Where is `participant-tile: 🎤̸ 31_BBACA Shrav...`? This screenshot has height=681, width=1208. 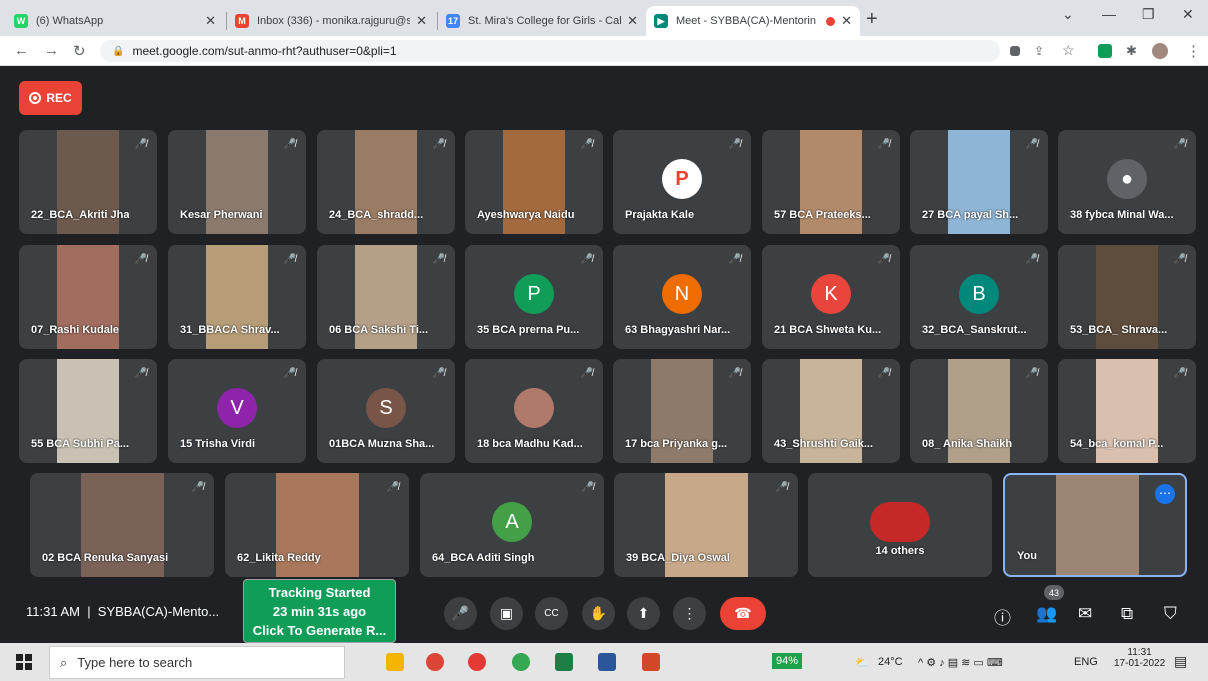 participant-tile: 🎤̸ 31_BBACA Shrav... is located at coordinates (237, 297).